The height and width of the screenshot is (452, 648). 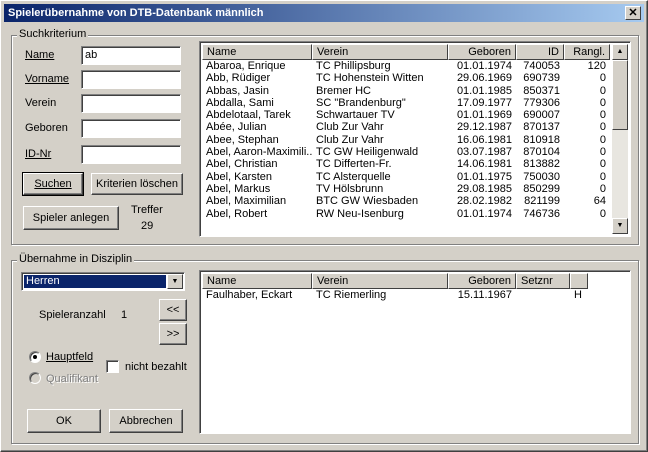 I want to click on results-col-verein: Verein, so click(x=380, y=52).